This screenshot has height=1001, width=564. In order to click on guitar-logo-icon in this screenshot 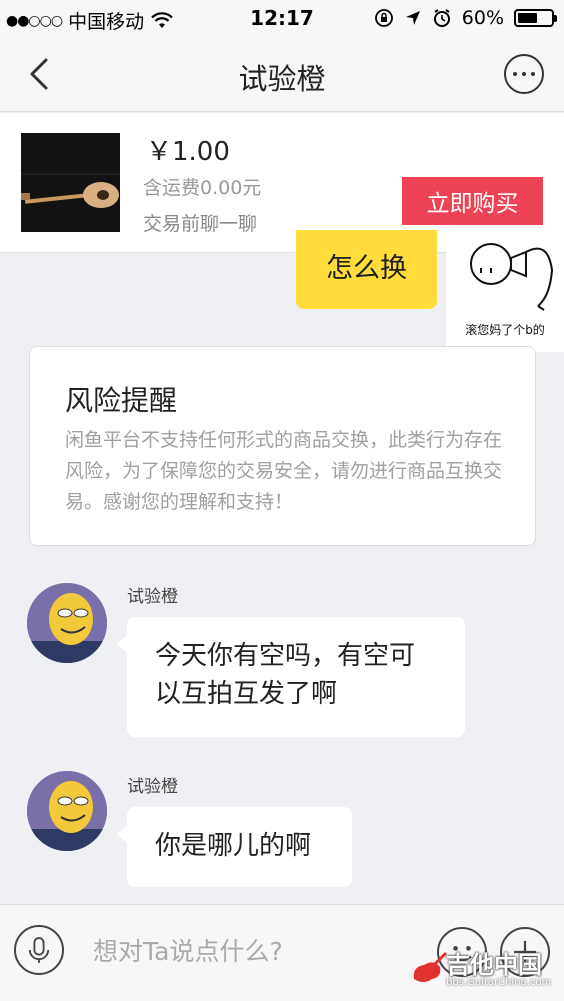, I will do `click(430, 966)`.